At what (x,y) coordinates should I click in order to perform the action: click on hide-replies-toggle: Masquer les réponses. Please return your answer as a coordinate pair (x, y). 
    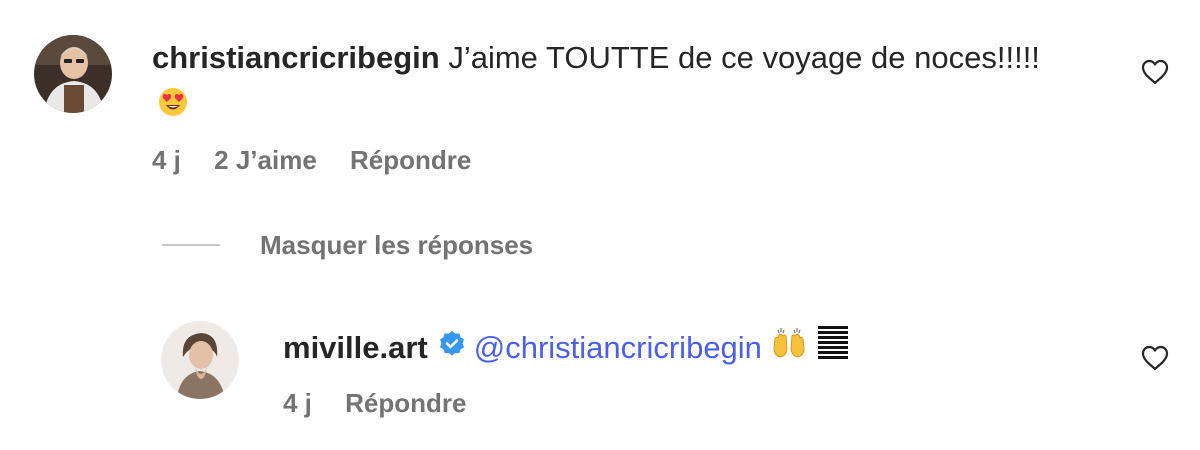
    Looking at the image, I should click on (347, 245).